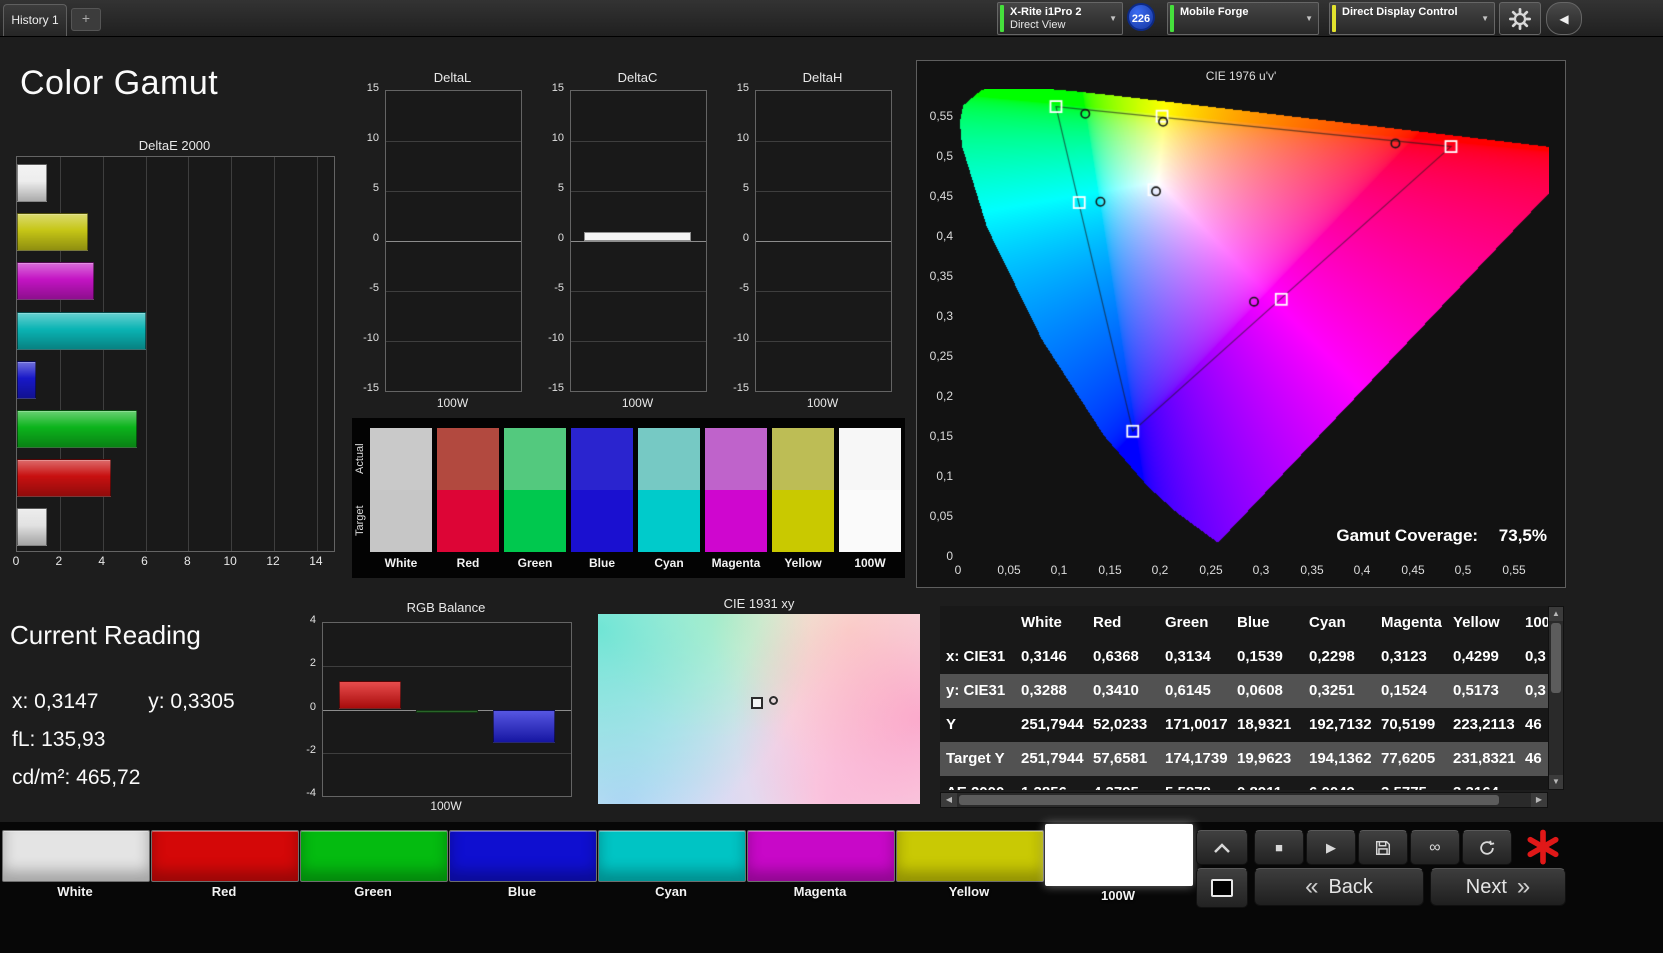 This screenshot has width=1663, height=953. Describe the element at coordinates (736, 563) in the screenshot. I see `swatch-label: Magenta` at that location.